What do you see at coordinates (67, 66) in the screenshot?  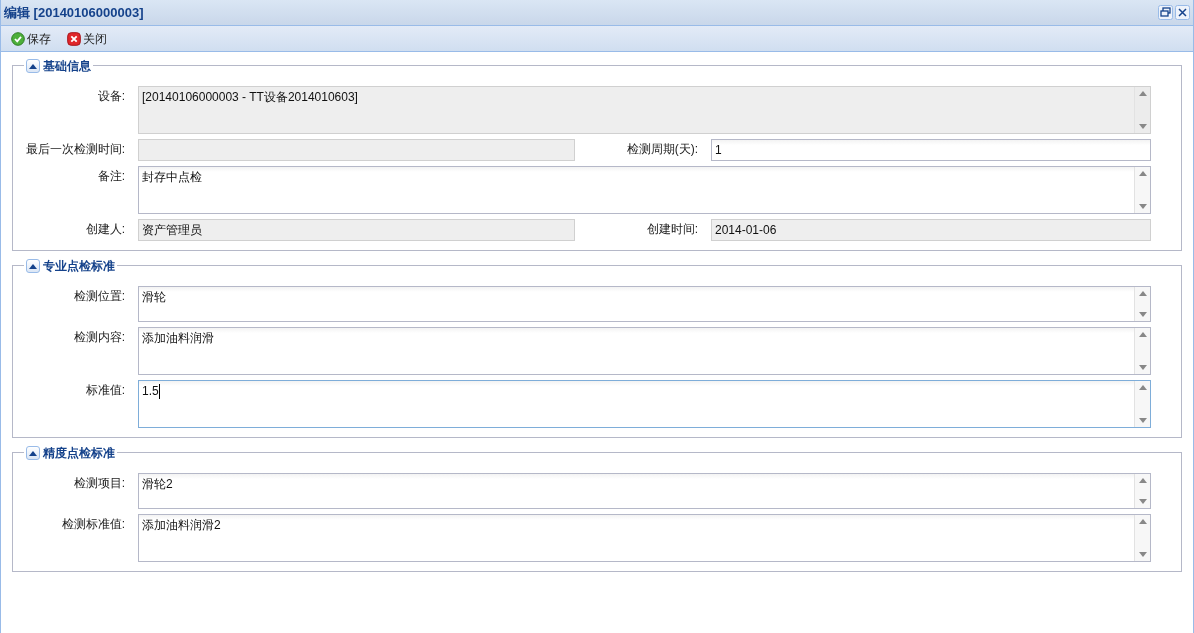 I see `section-title: 基础信息` at bounding box center [67, 66].